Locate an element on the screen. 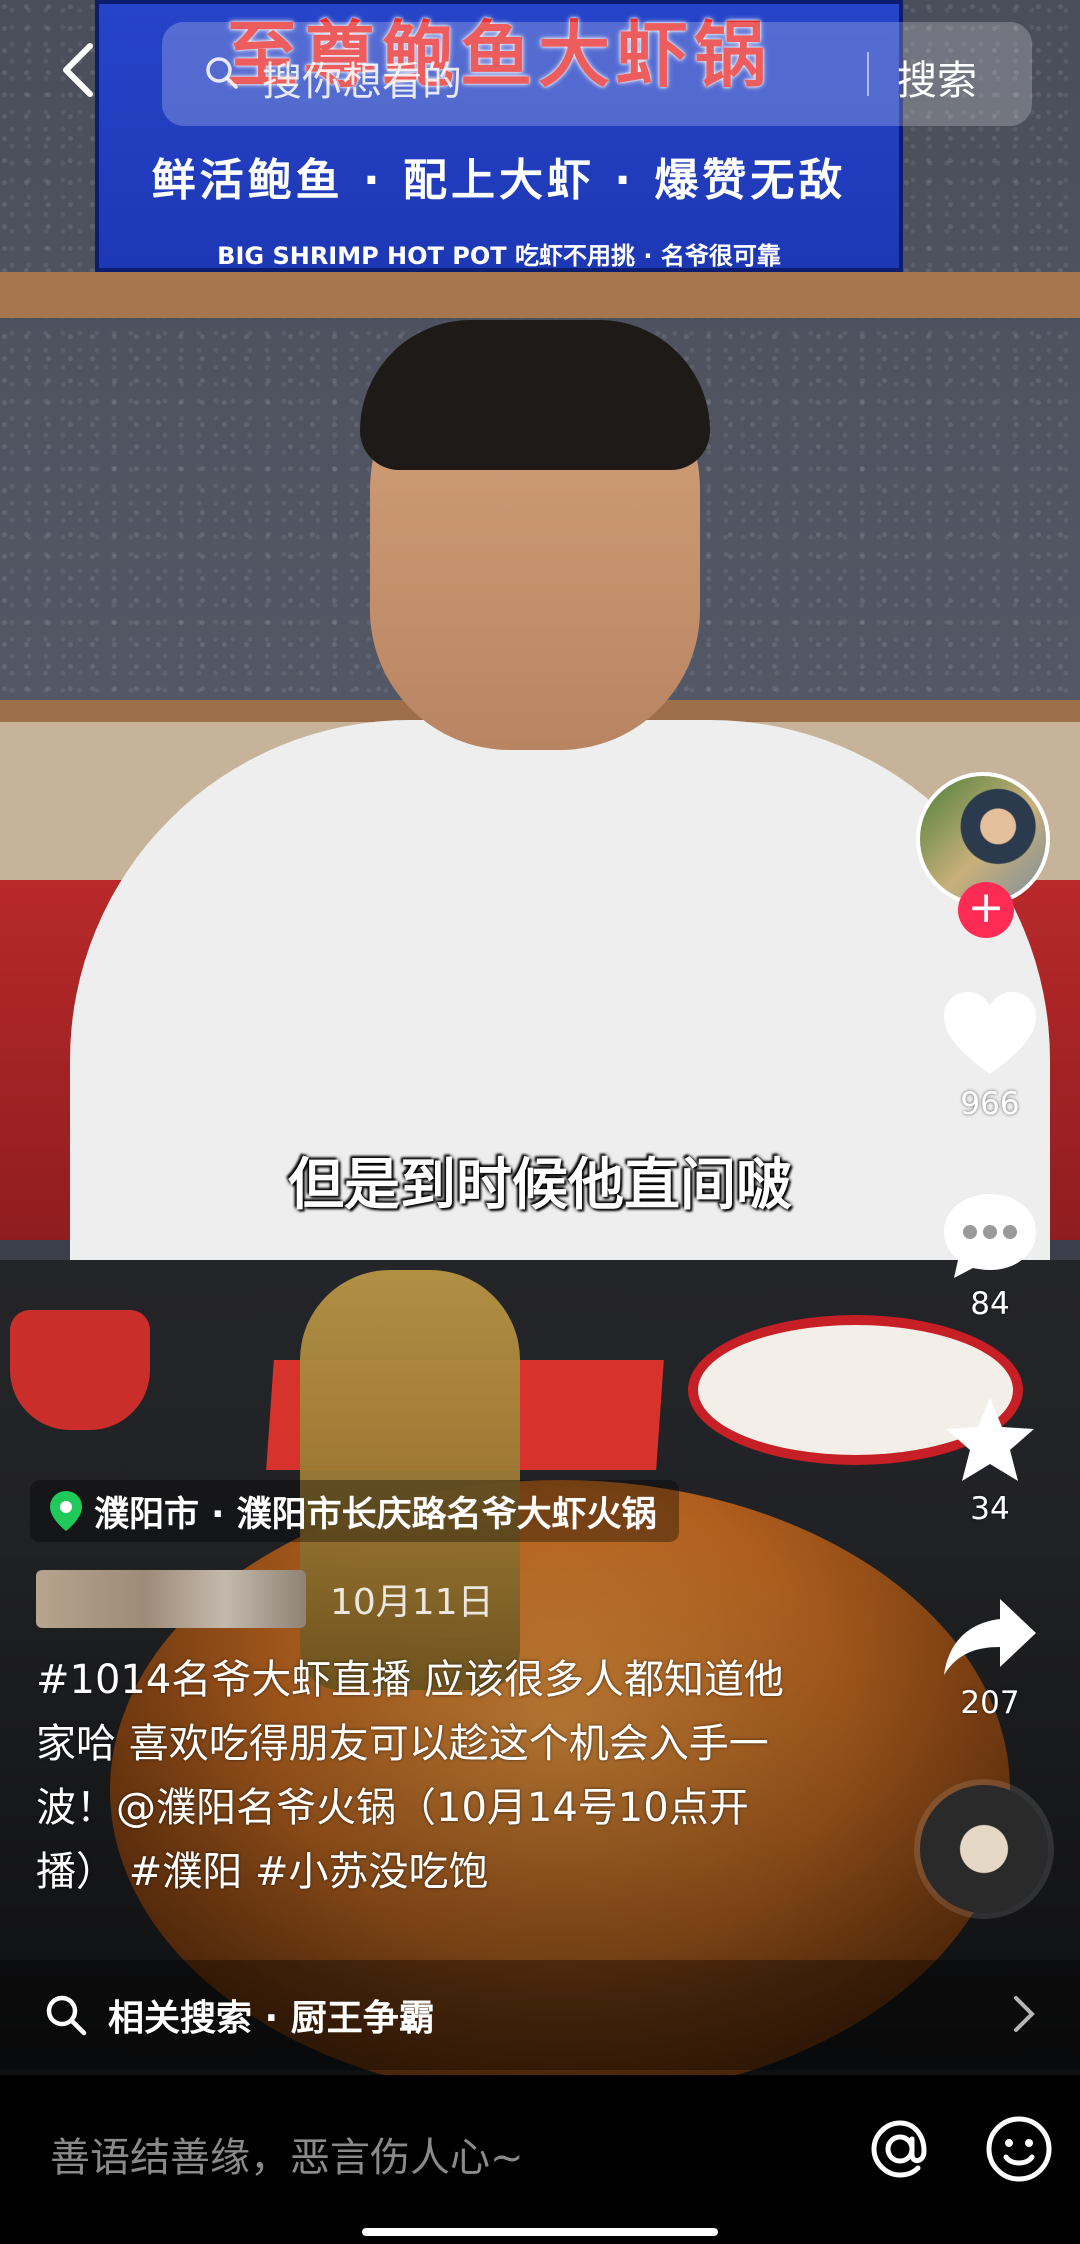  related-search-bar: 相关搜索 · 厨王争霸 is located at coordinates (540, 2015).